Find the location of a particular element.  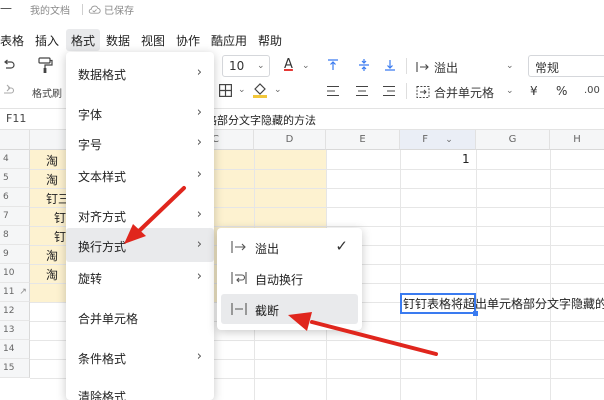

merge-cells-button: 合并单元格 ⌄ is located at coordinates (468, 92).